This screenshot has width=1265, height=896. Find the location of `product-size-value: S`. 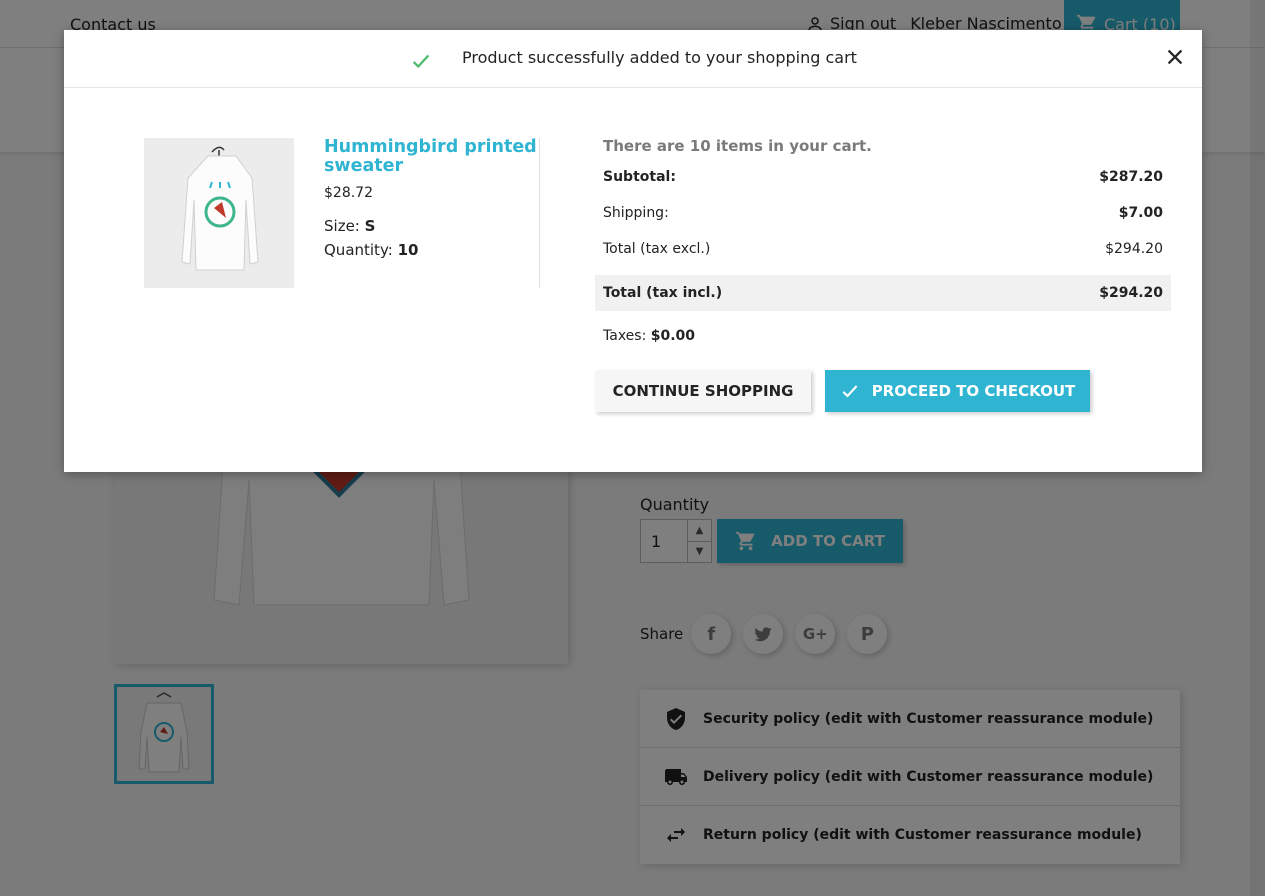

product-size-value: S is located at coordinates (370, 226).